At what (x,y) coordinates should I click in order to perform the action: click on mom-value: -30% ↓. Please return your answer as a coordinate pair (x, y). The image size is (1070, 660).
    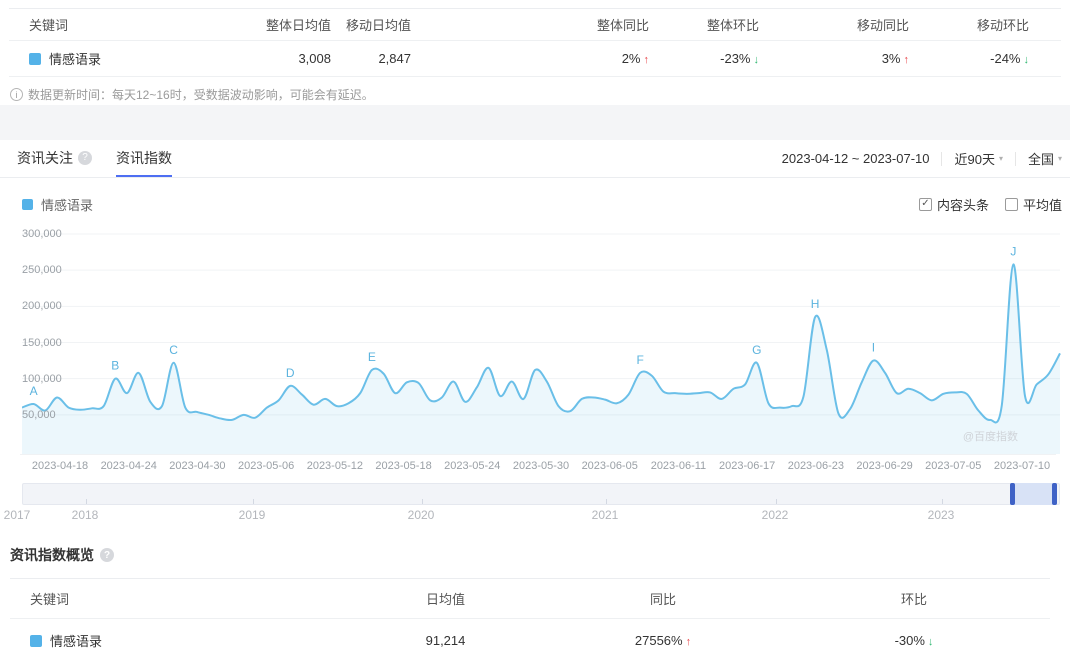
    Looking at the image, I should click on (914, 641).